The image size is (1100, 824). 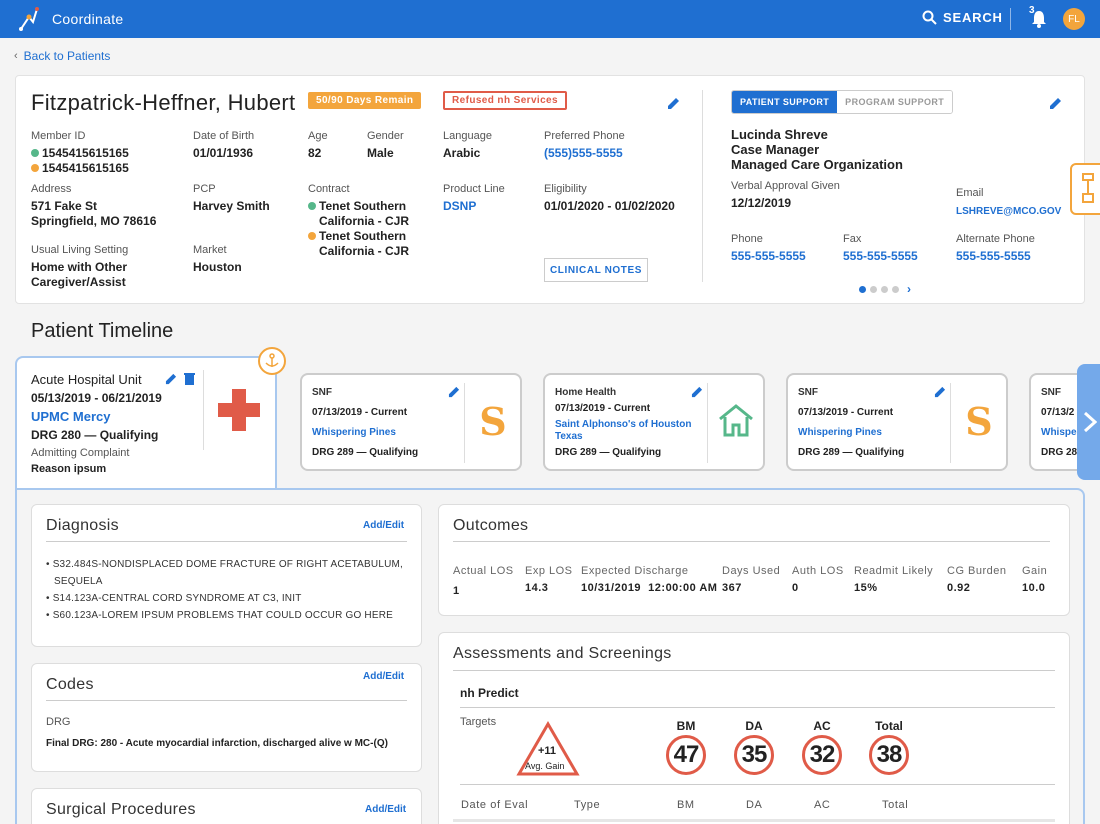 I want to click on support-phone-link: 555-555-5555, so click(x=768, y=256).